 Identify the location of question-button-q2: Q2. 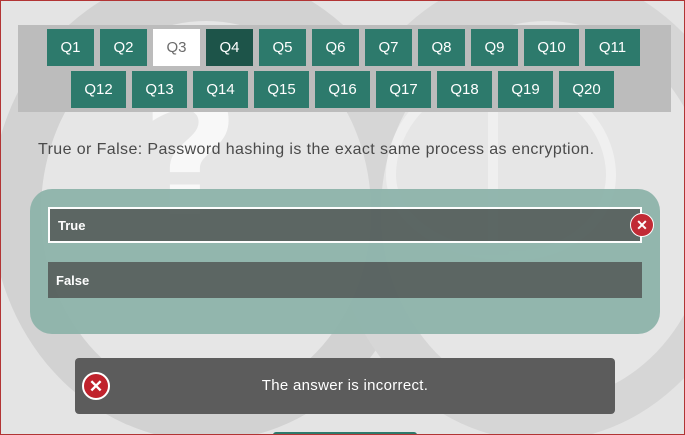
(123, 47).